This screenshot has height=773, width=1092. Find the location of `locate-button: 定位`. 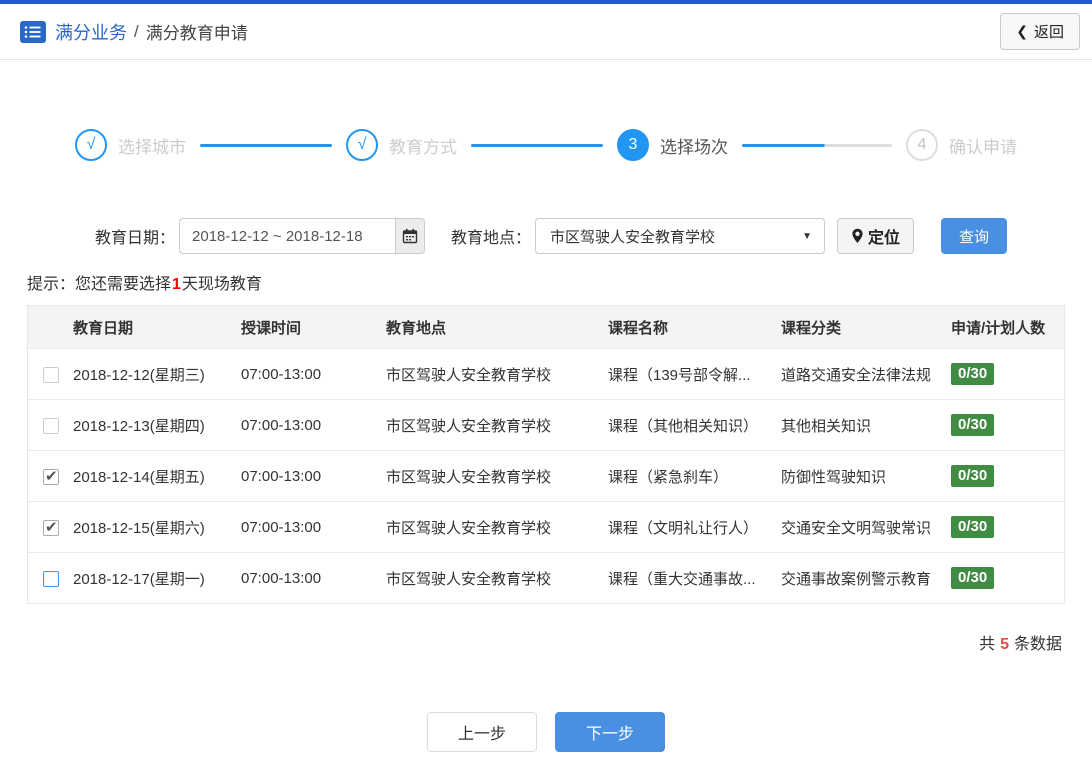

locate-button: 定位 is located at coordinates (876, 236).